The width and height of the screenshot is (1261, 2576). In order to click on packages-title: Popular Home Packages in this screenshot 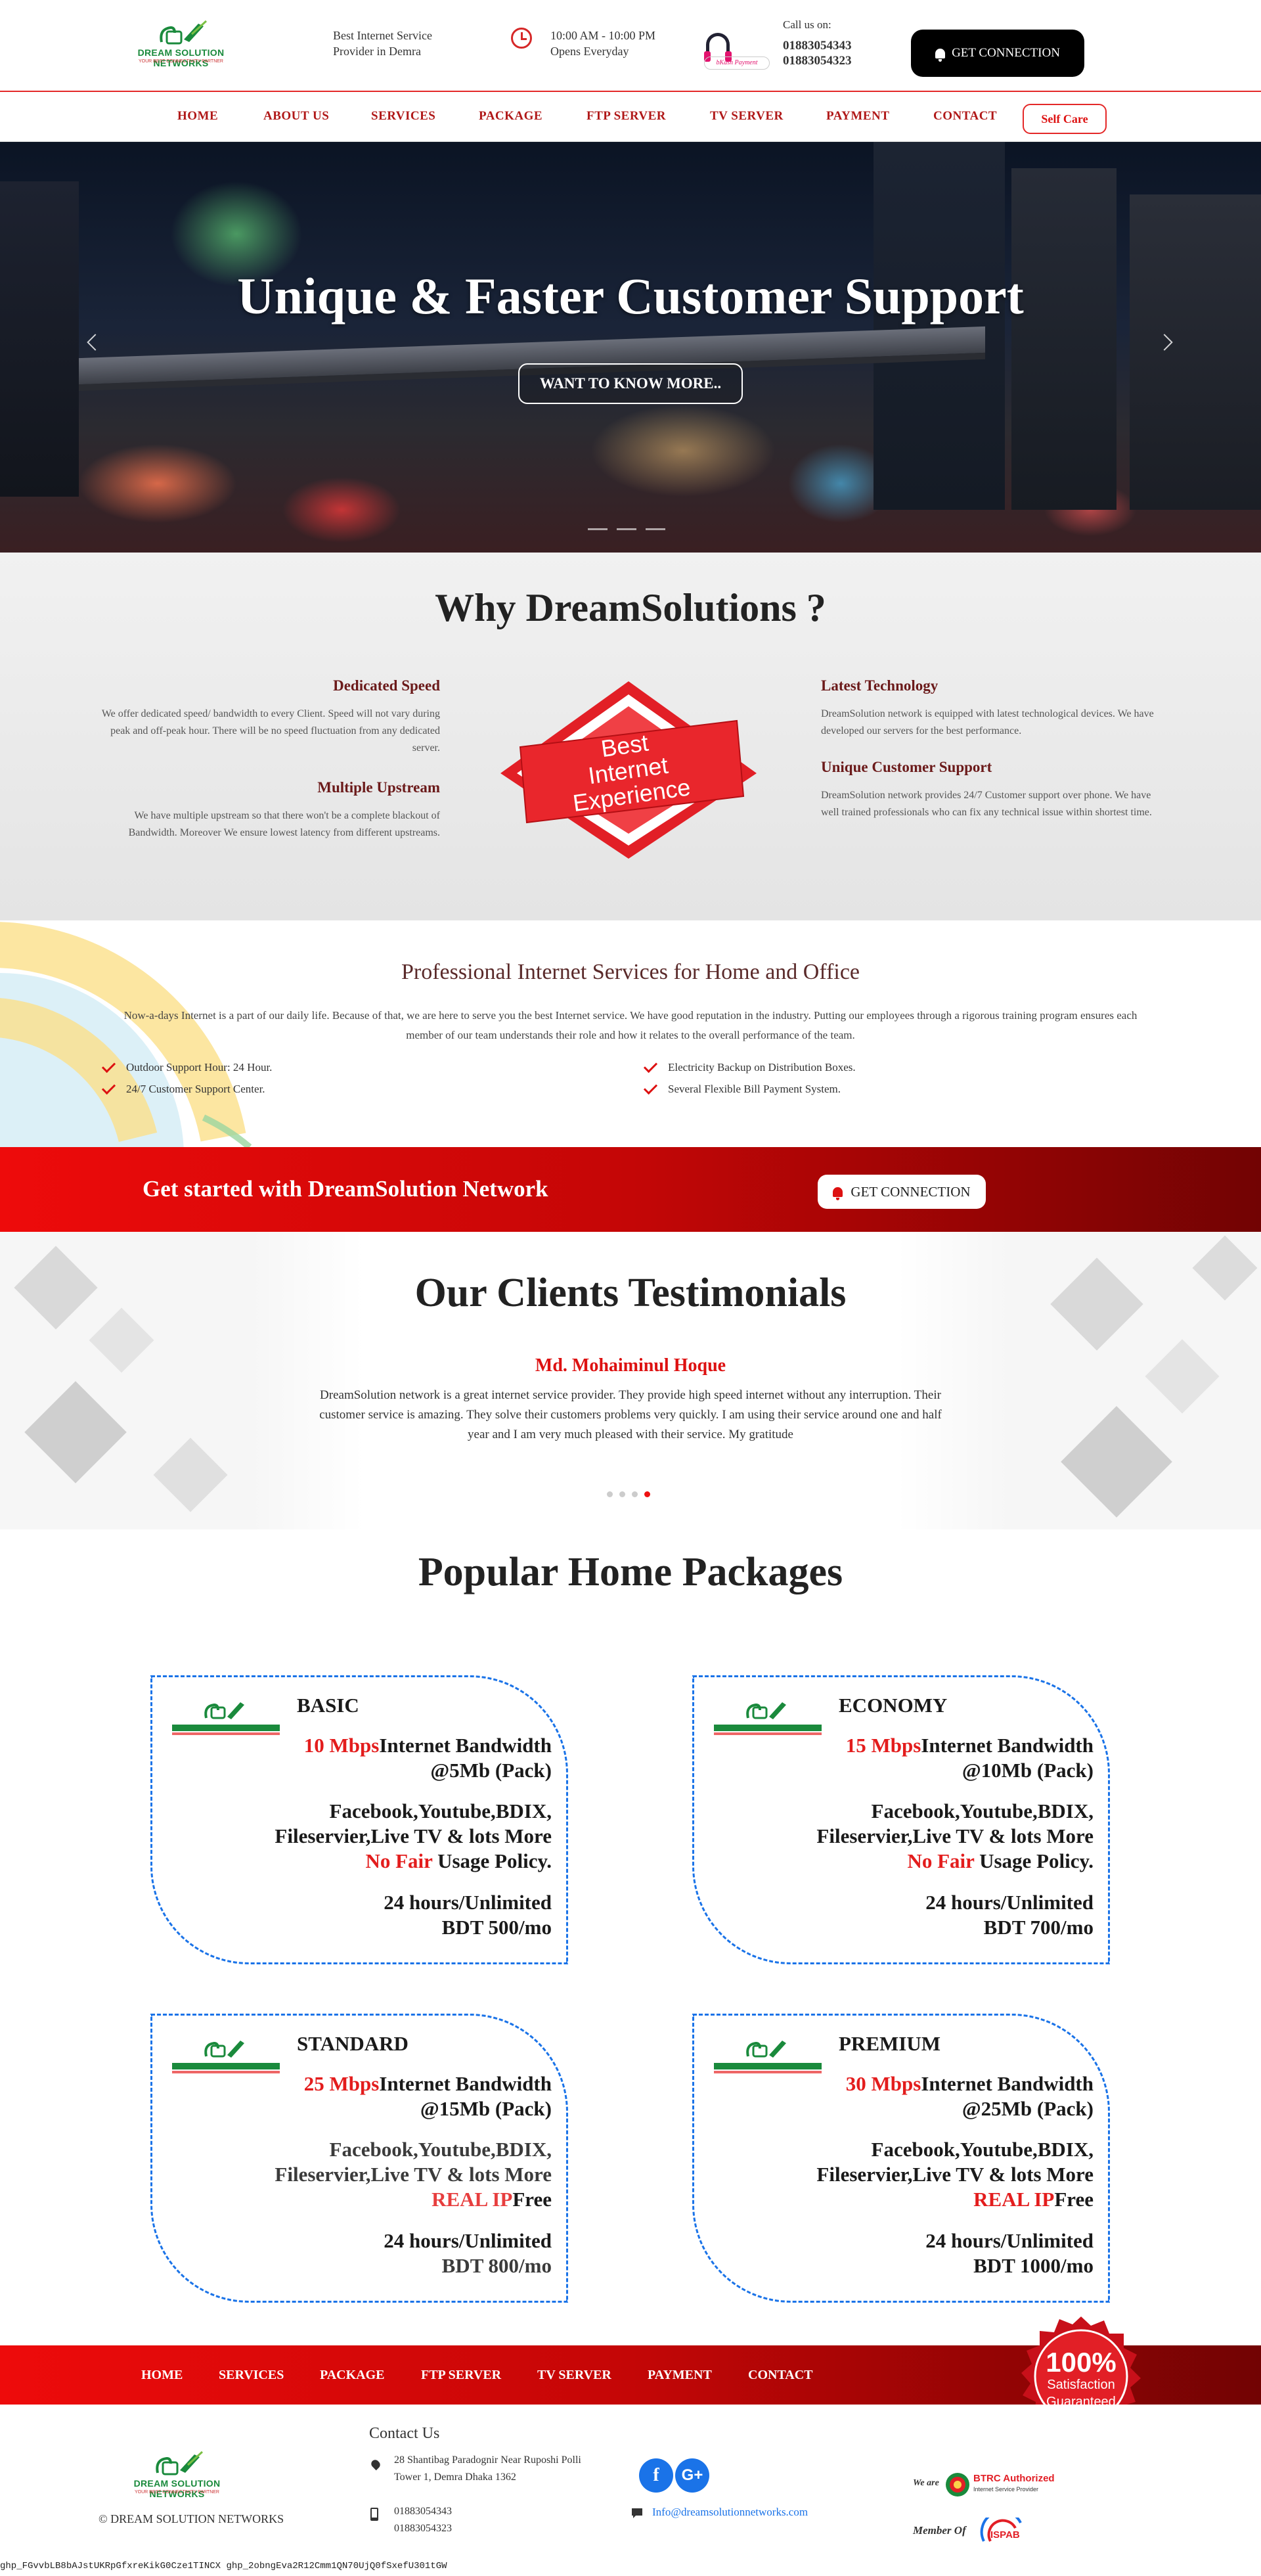, I will do `click(630, 1572)`.